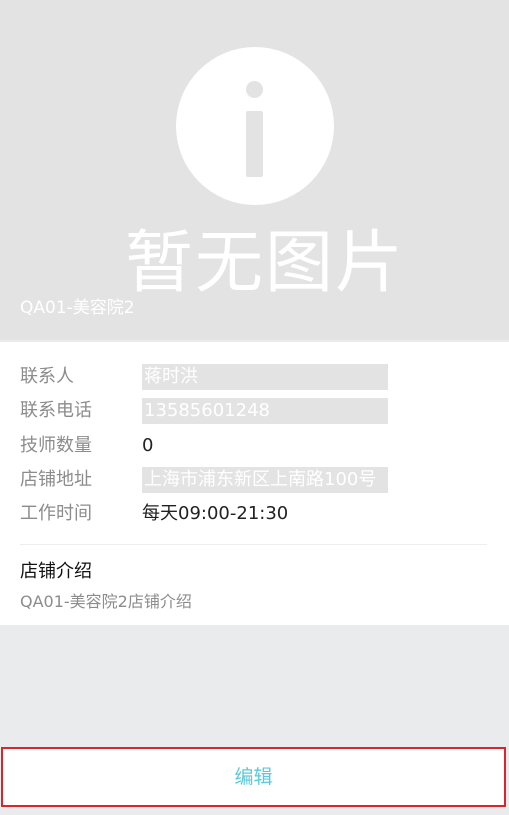  Describe the element at coordinates (56, 479) in the screenshot. I see `store-address-label: 店铺地址` at that location.